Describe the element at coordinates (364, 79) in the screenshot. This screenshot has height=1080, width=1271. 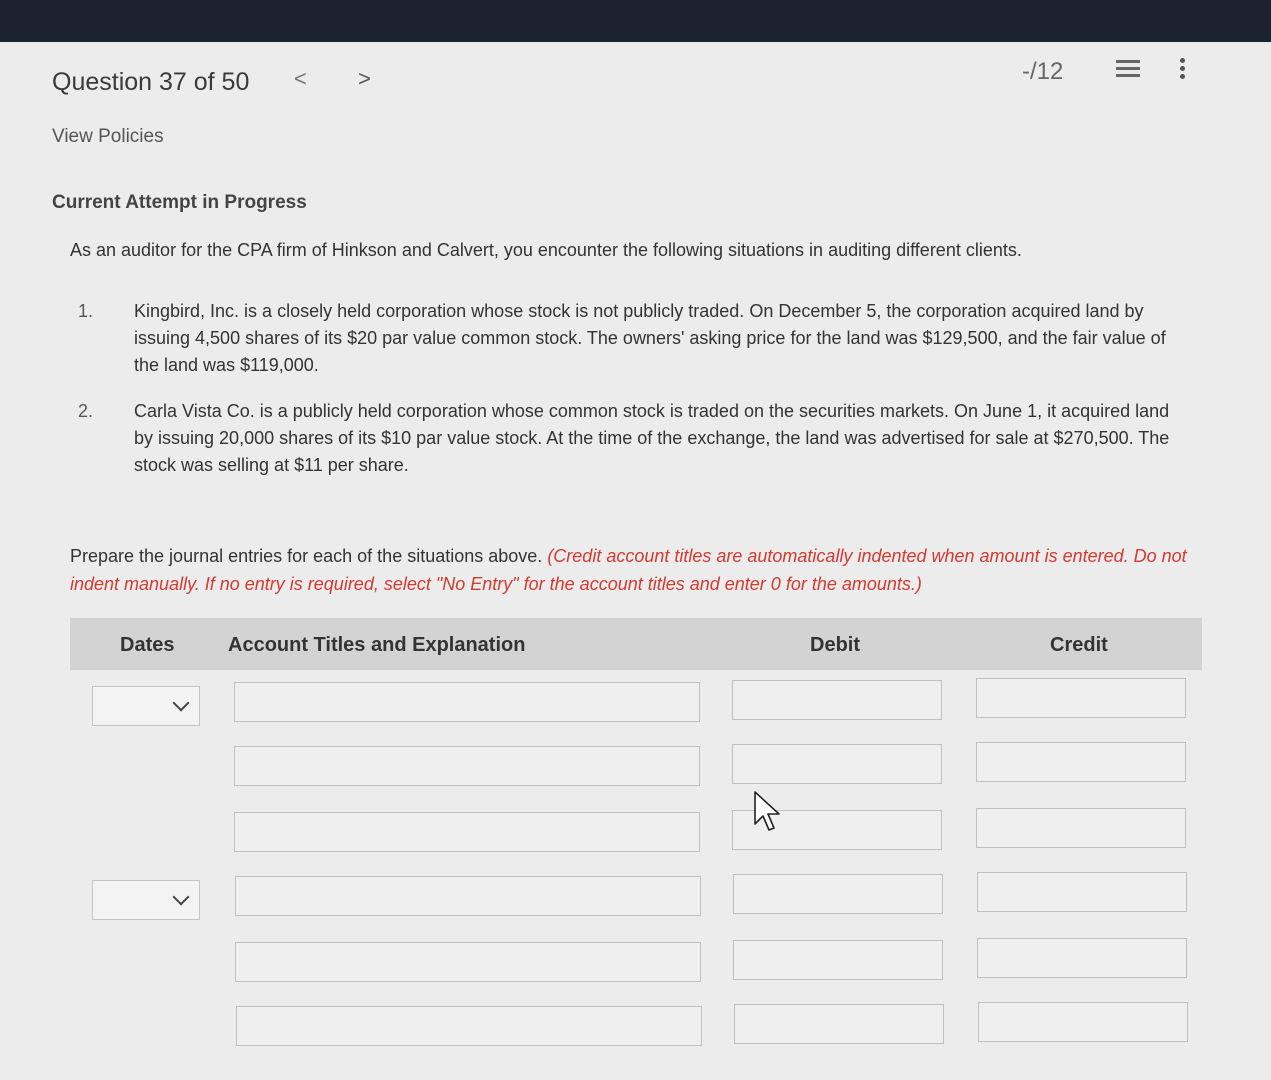
I see `next-question-button: >` at that location.